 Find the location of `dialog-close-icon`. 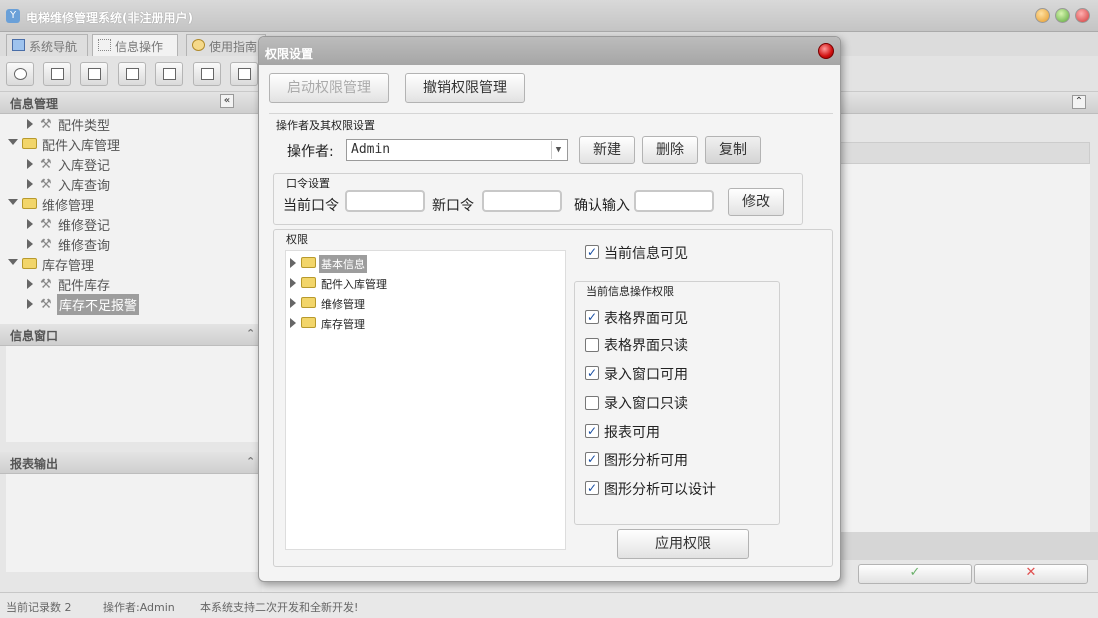

dialog-close-icon is located at coordinates (826, 51).